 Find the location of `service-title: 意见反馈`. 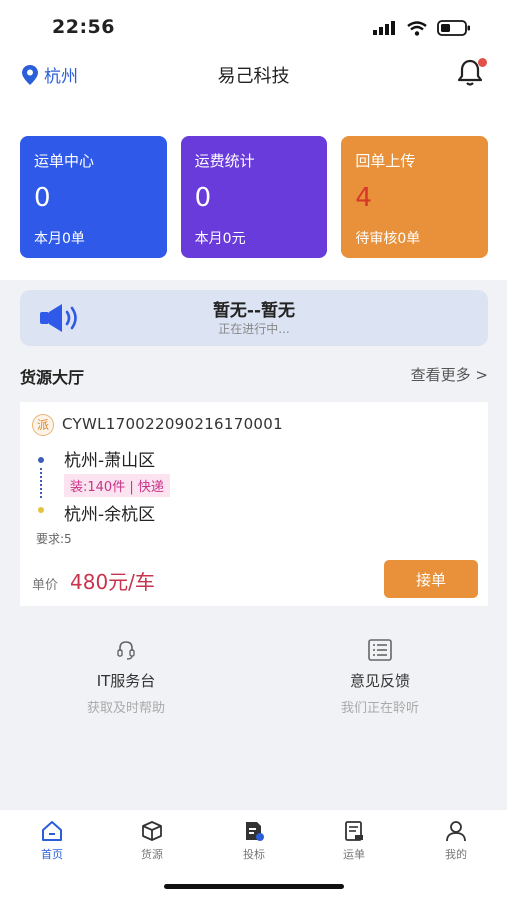

service-title: 意见反馈 is located at coordinates (379, 681).